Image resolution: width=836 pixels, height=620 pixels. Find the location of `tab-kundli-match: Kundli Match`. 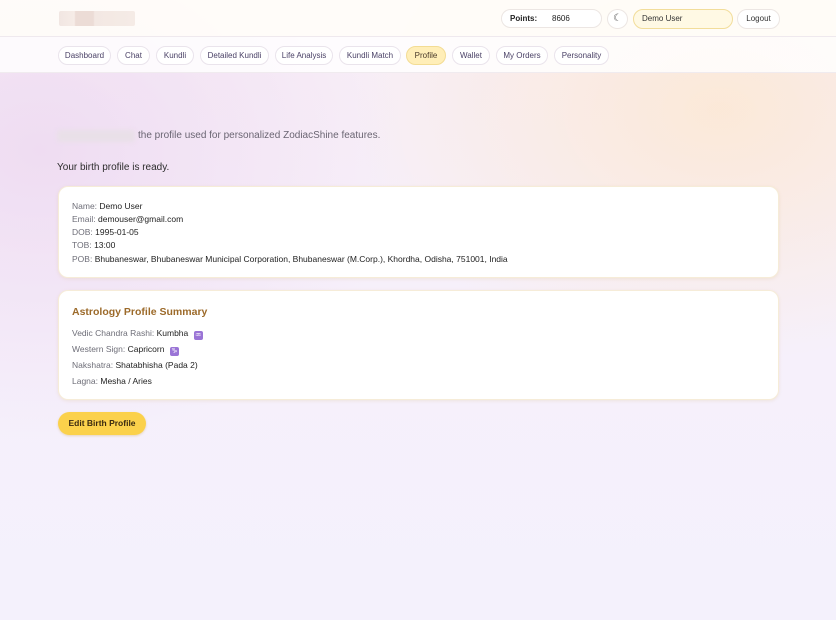

tab-kundli-match: Kundli Match is located at coordinates (370, 55).